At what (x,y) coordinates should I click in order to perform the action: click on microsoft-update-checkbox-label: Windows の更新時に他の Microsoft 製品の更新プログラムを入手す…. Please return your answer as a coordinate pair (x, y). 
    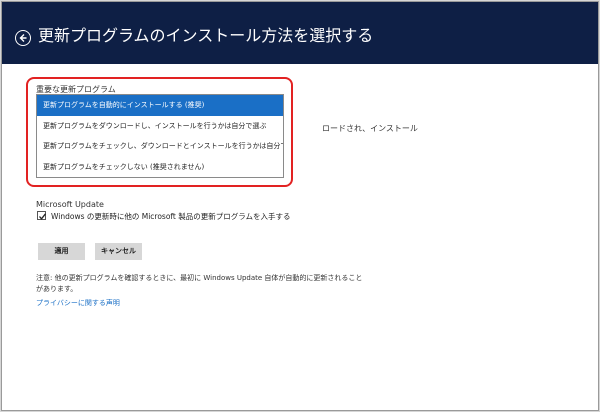
    Looking at the image, I should click on (171, 216).